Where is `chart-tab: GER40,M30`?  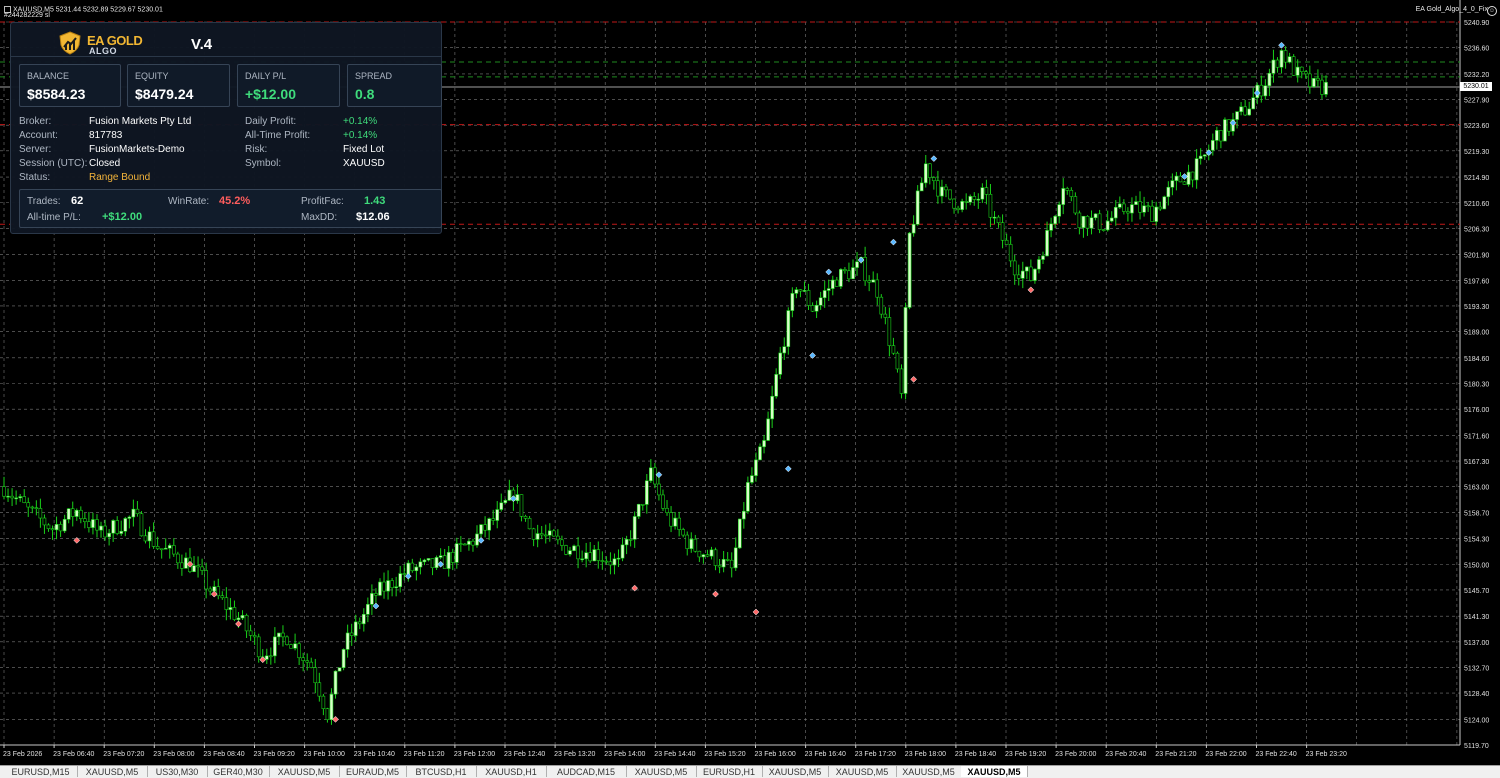
chart-tab: GER40,M30 is located at coordinates (238, 771).